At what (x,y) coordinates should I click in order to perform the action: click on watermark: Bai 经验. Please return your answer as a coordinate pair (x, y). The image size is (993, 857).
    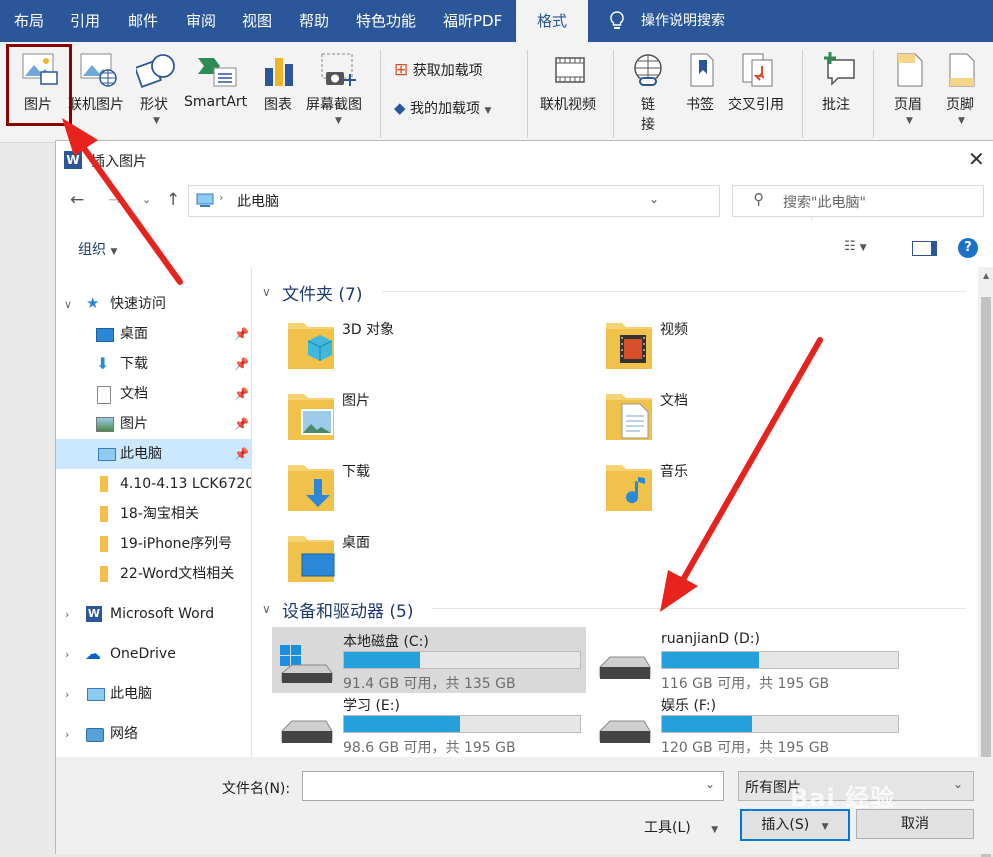
    Looking at the image, I should click on (843, 798).